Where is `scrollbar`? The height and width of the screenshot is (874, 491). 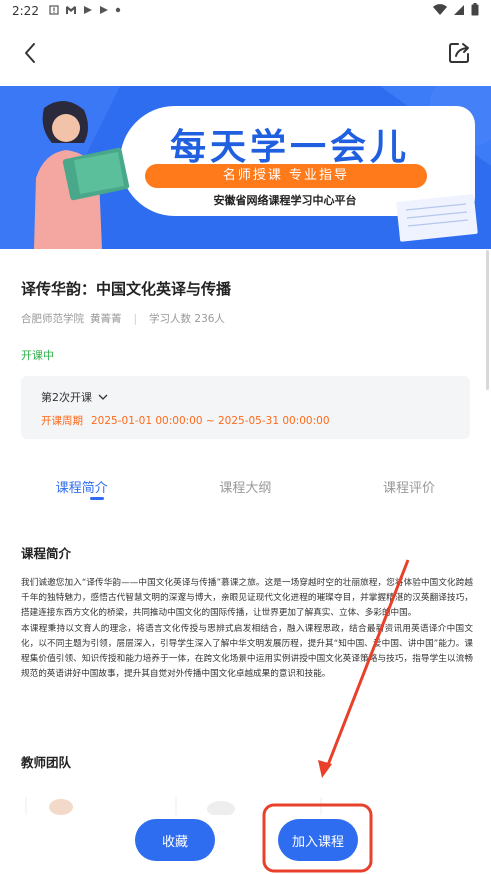
scrollbar is located at coordinates (487, 320).